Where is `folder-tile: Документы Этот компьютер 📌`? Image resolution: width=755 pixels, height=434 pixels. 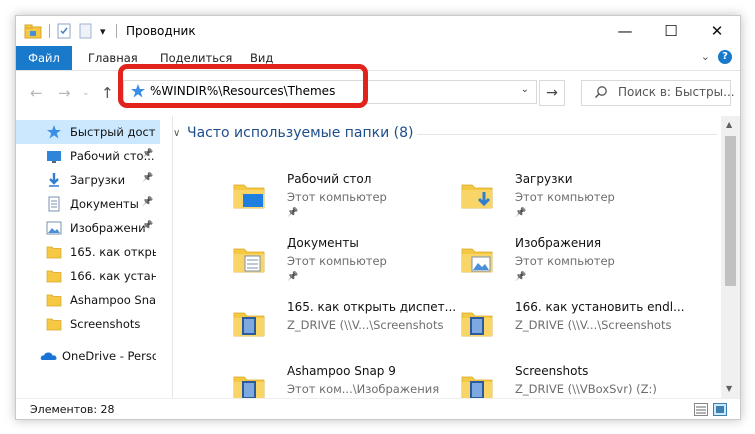 folder-tile: Документы Этот компьютер 📌 is located at coordinates (331, 265).